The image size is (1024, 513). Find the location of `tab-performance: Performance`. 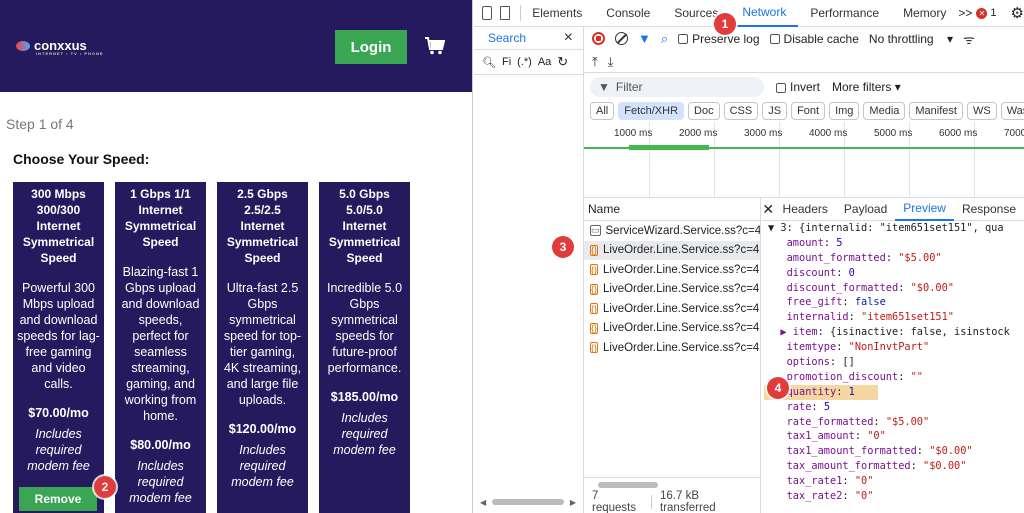

tab-performance: Performance is located at coordinates (844, 13).